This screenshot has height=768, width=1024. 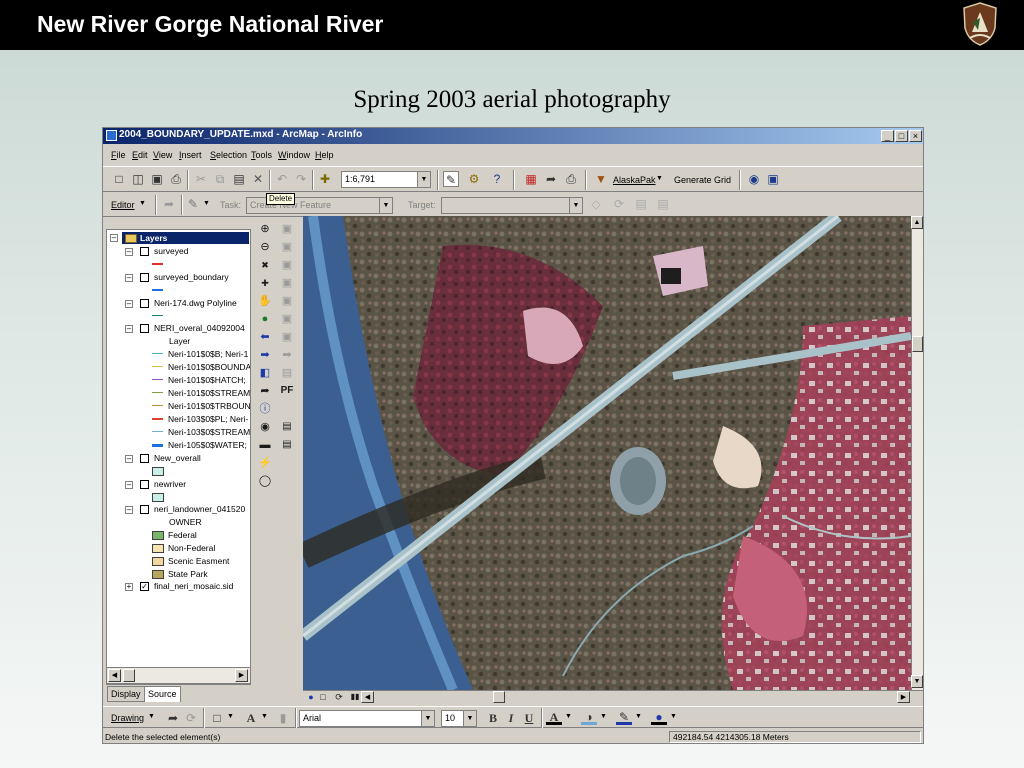 What do you see at coordinates (265, 283) in the screenshot?
I see `fixed-zoom-out-arrows-icon: ✚` at bounding box center [265, 283].